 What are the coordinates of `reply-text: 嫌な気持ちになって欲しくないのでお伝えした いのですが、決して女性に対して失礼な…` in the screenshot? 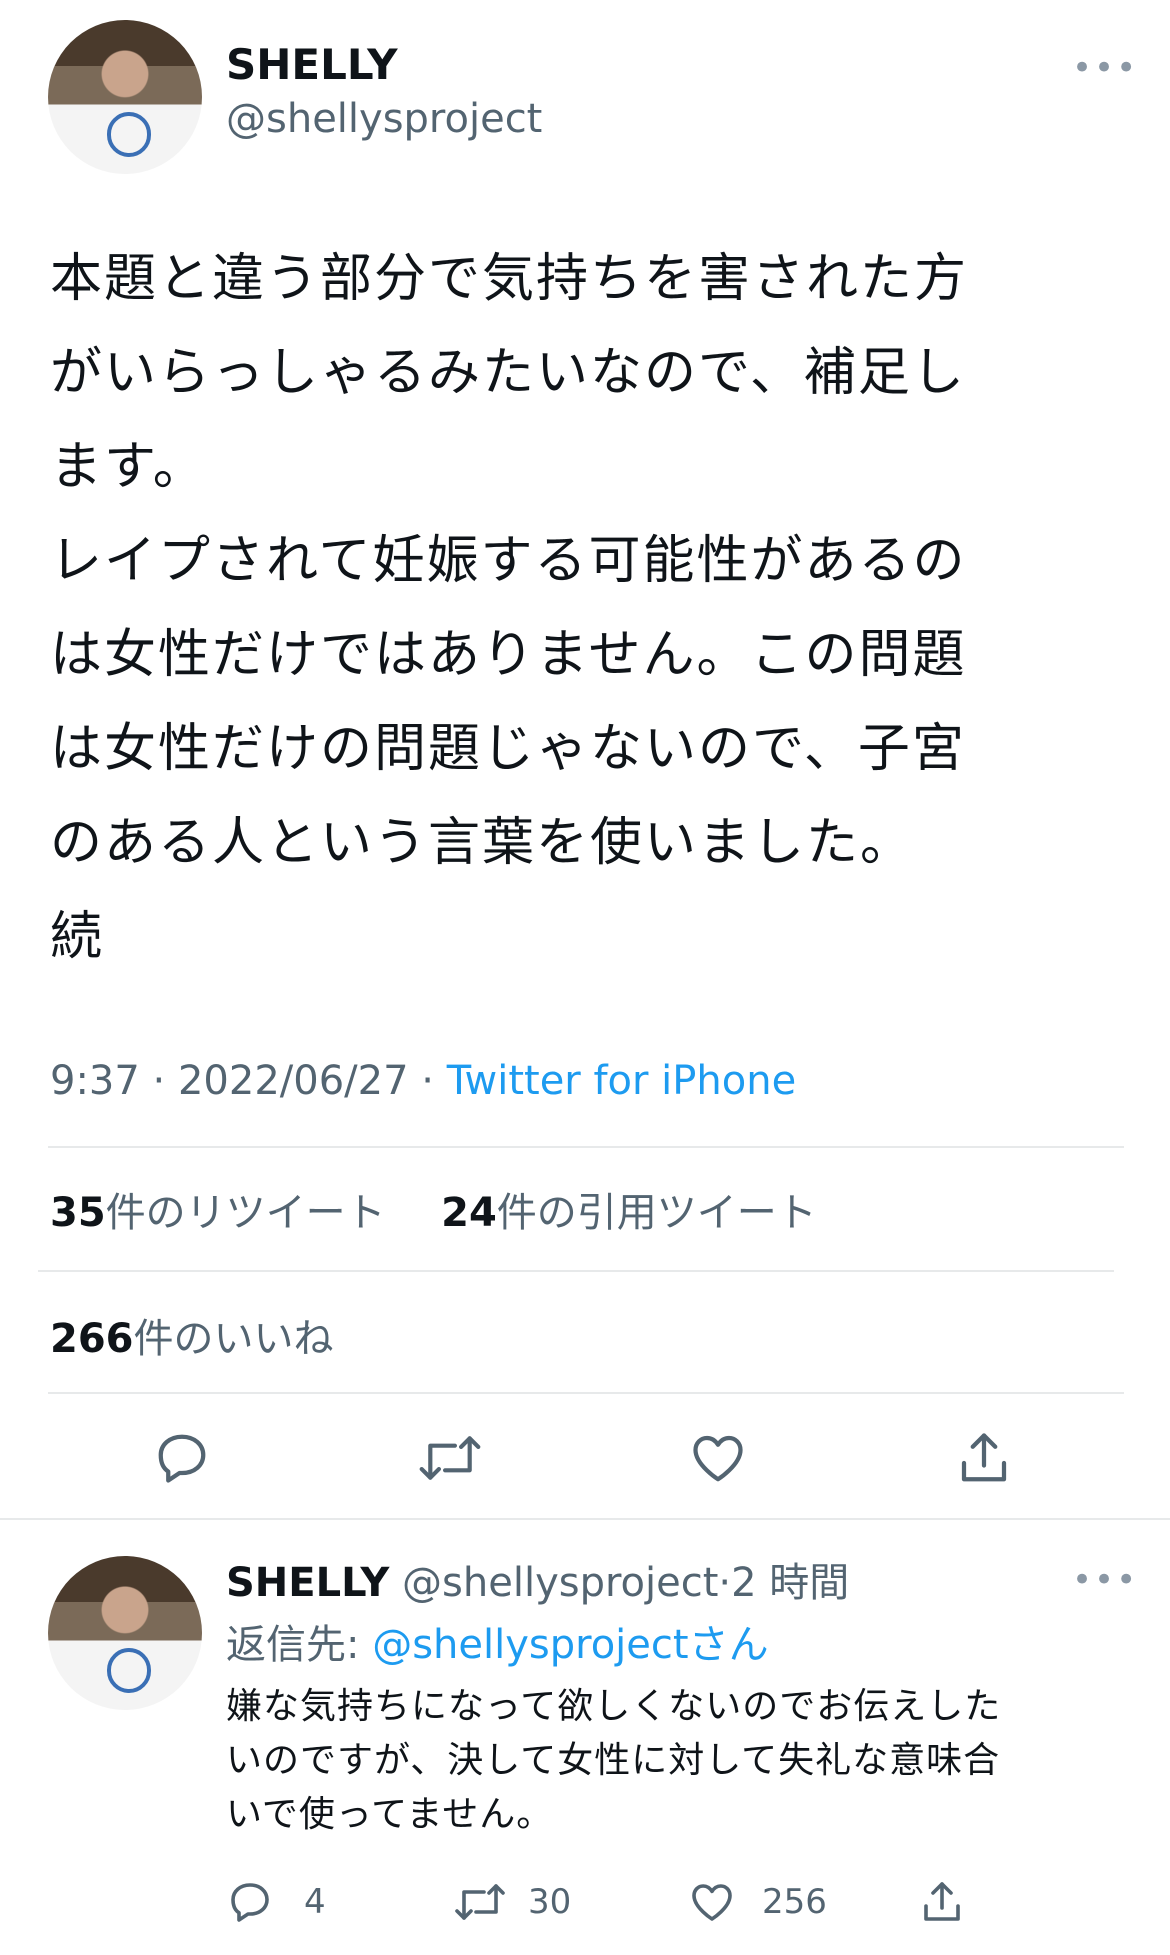 It's located at (691, 1761).